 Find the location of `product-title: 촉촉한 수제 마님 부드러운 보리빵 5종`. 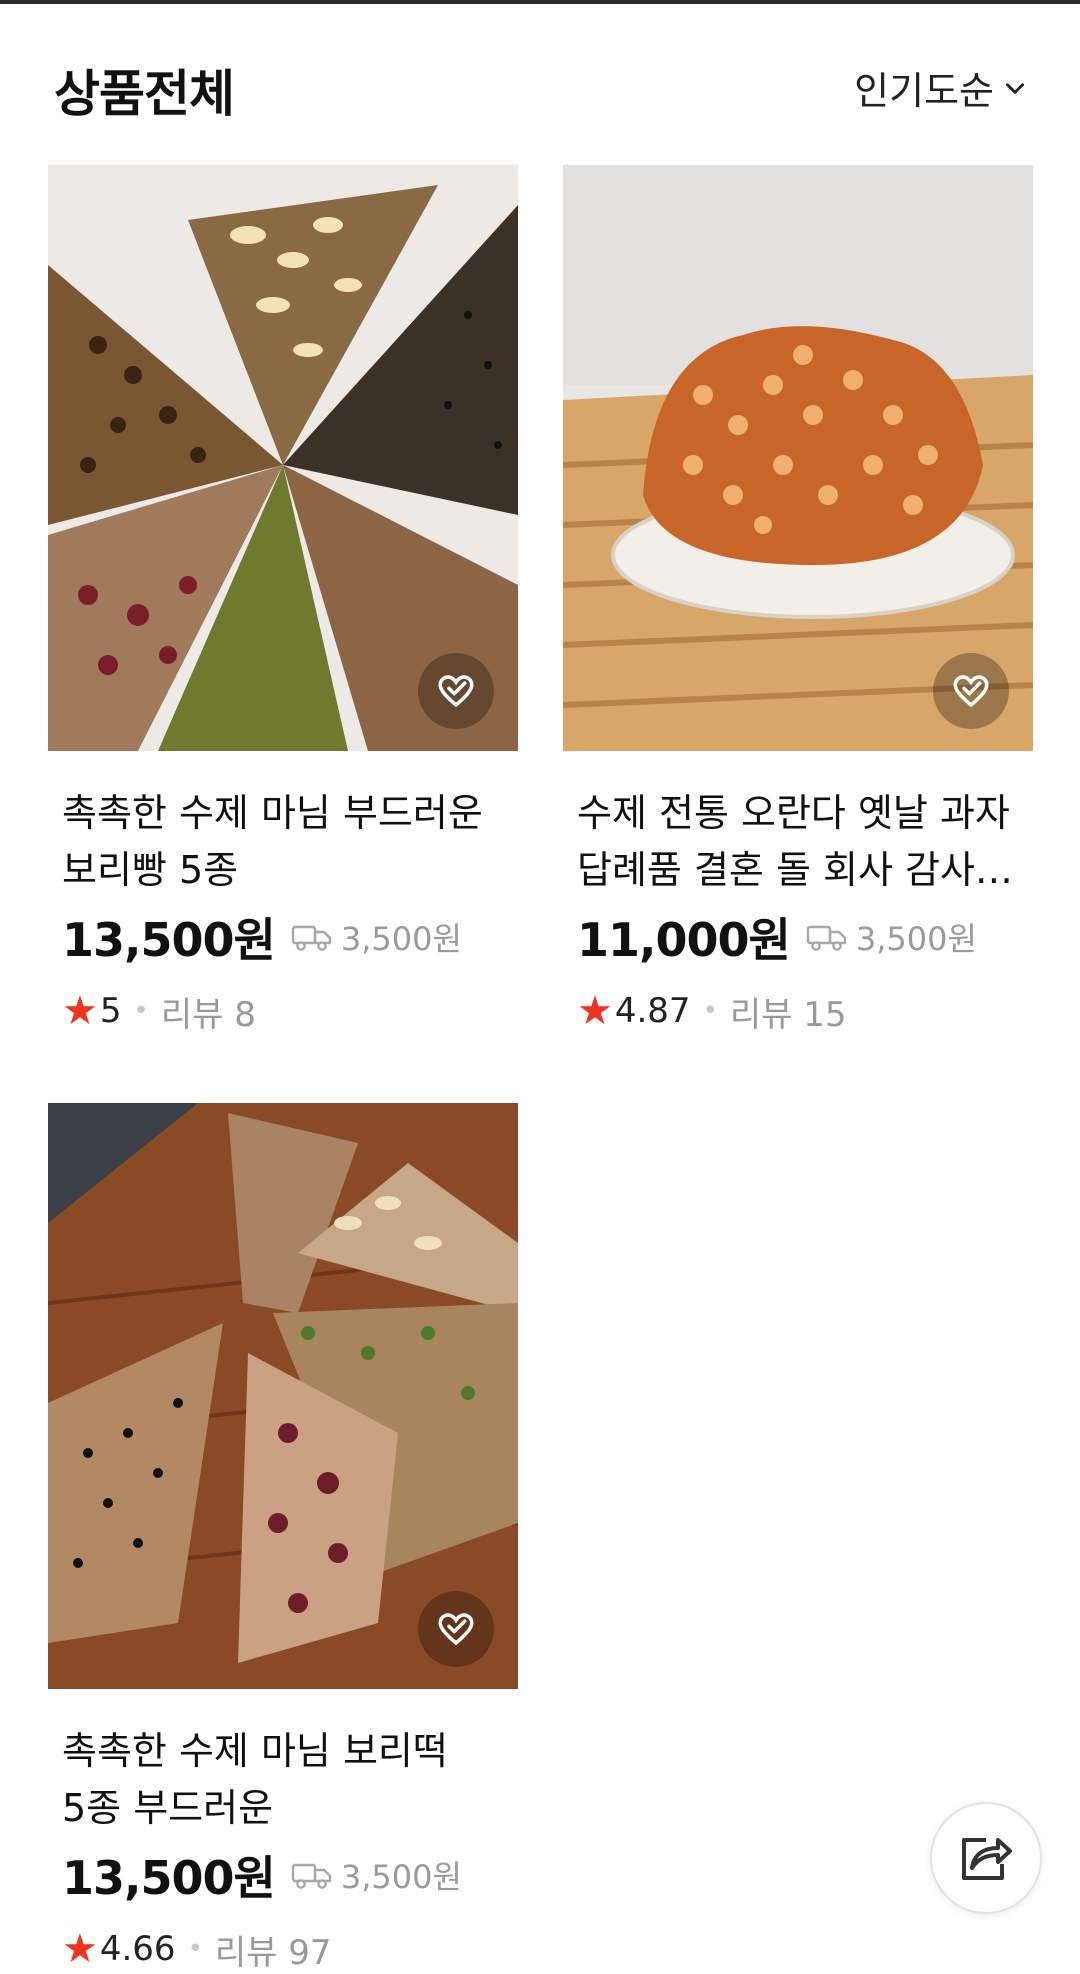

product-title: 촉촉한 수제 마님 부드러운 보리빵 5종 is located at coordinates (283, 842).